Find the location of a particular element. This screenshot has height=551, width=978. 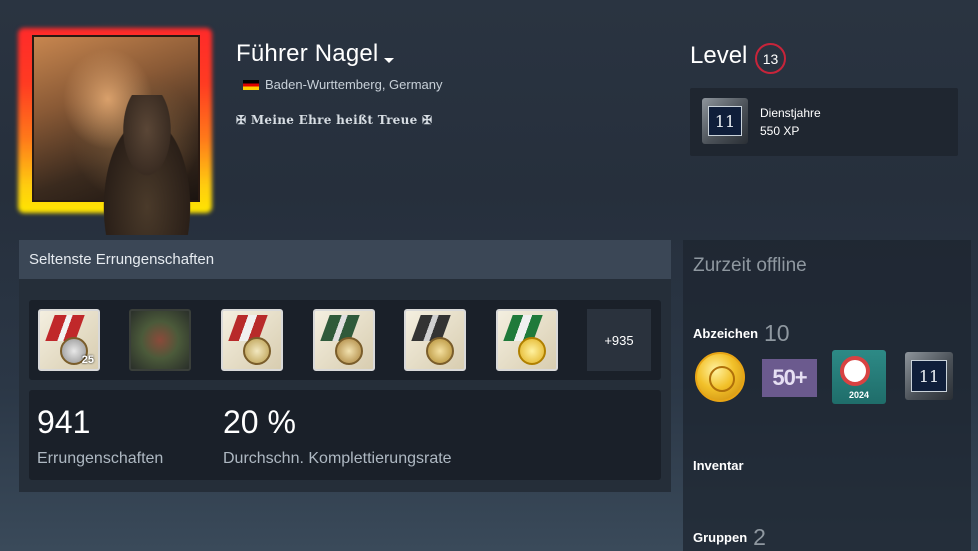

tank-crest-icon is located at coordinates (160, 340).